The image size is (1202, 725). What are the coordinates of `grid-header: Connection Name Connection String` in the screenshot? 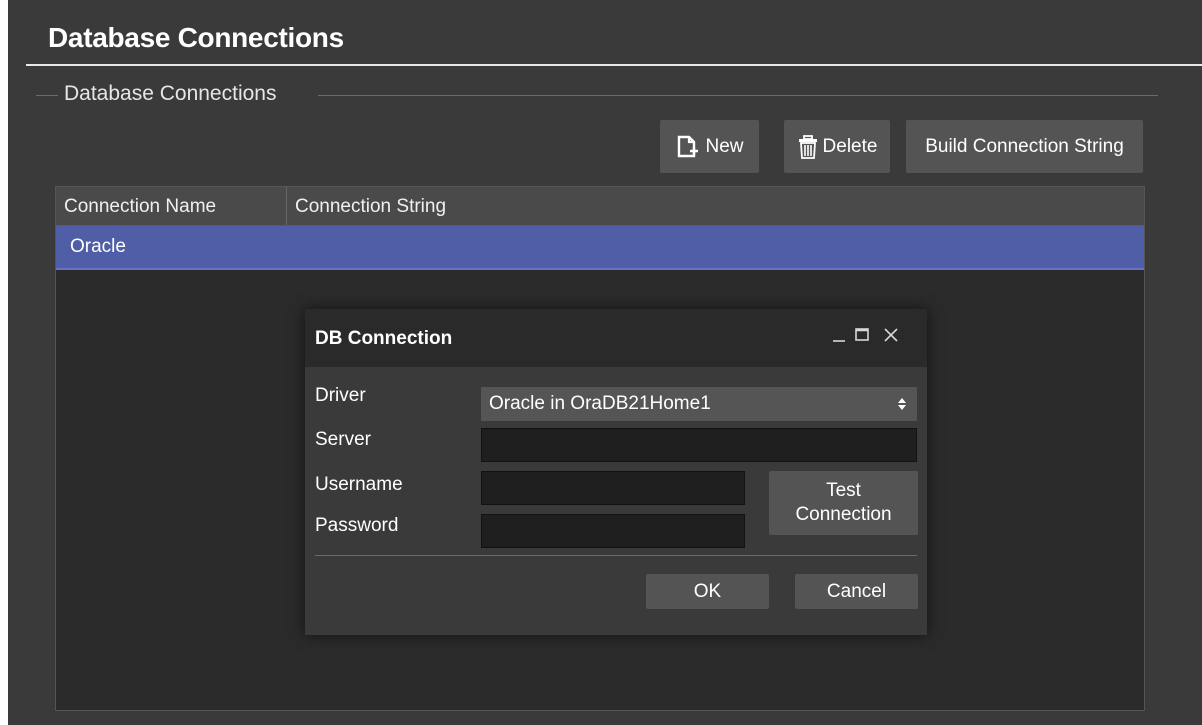 It's located at (600, 206).